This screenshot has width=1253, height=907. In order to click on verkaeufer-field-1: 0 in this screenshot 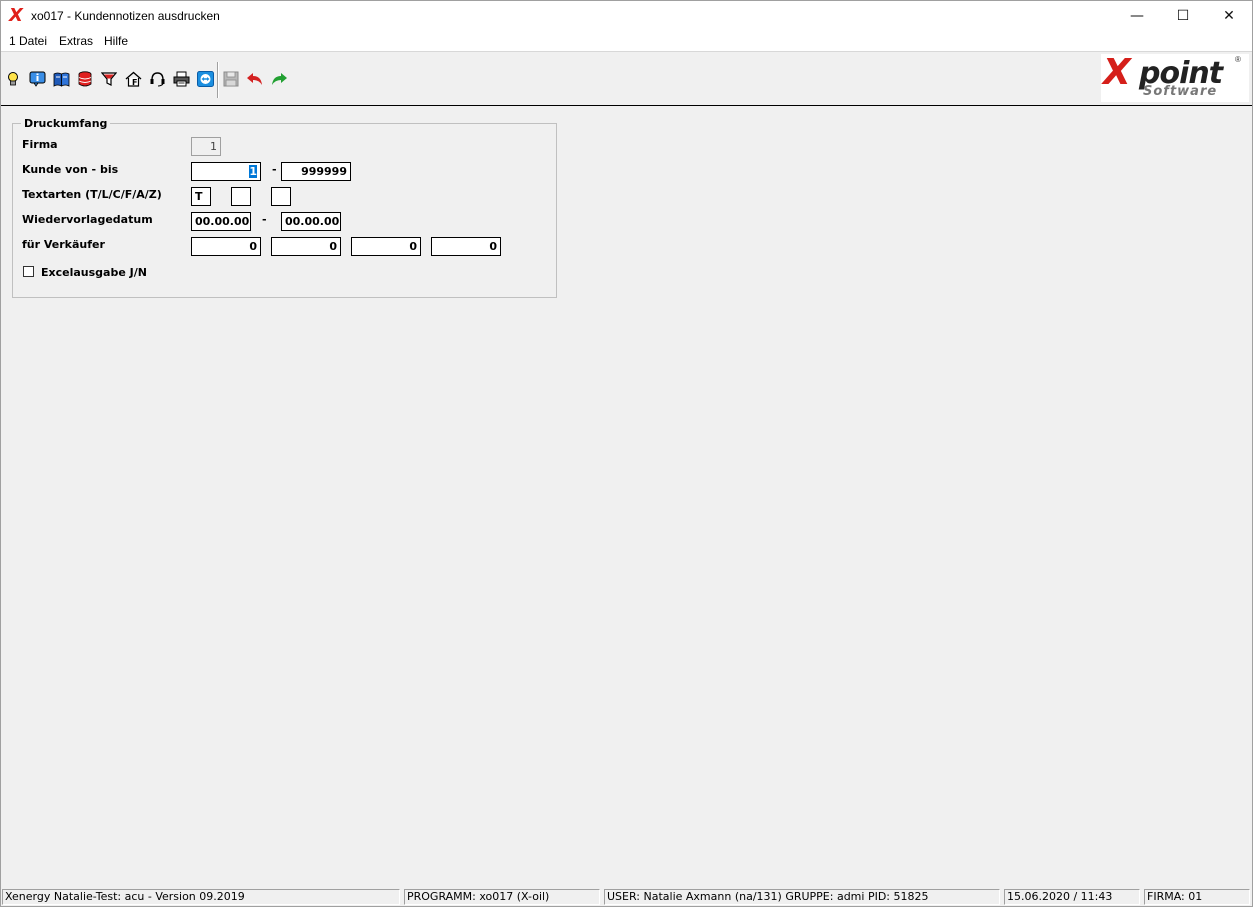, I will do `click(226, 246)`.